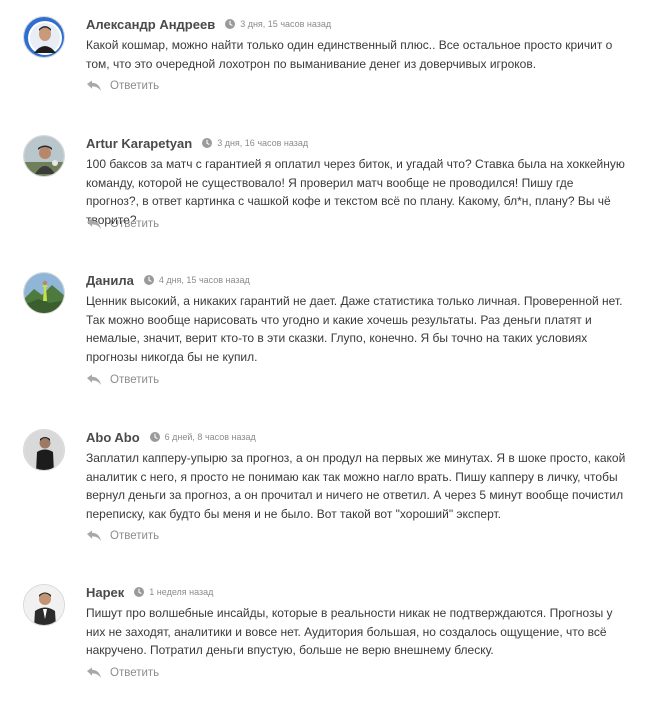 The width and height of the screenshot is (661, 710). Describe the element at coordinates (286, 24) in the screenshot. I see `comment-time: 3 дня, 15 часов назад` at that location.